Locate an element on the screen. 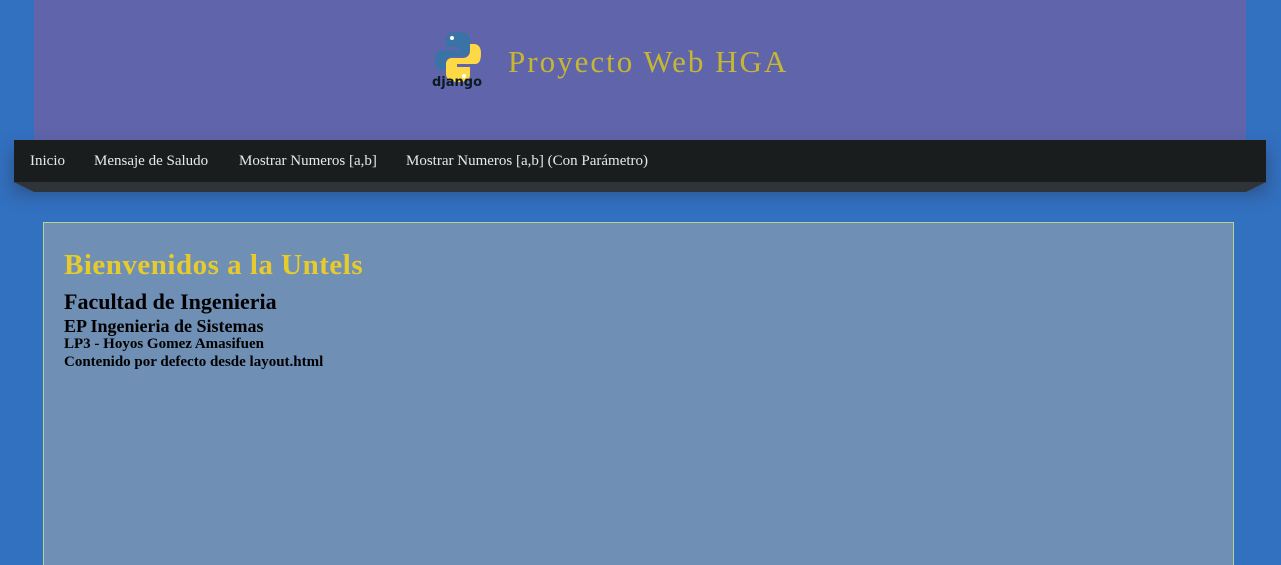 This screenshot has width=1281, height=565. django-python-logo-icon: django is located at coordinates (457, 61).